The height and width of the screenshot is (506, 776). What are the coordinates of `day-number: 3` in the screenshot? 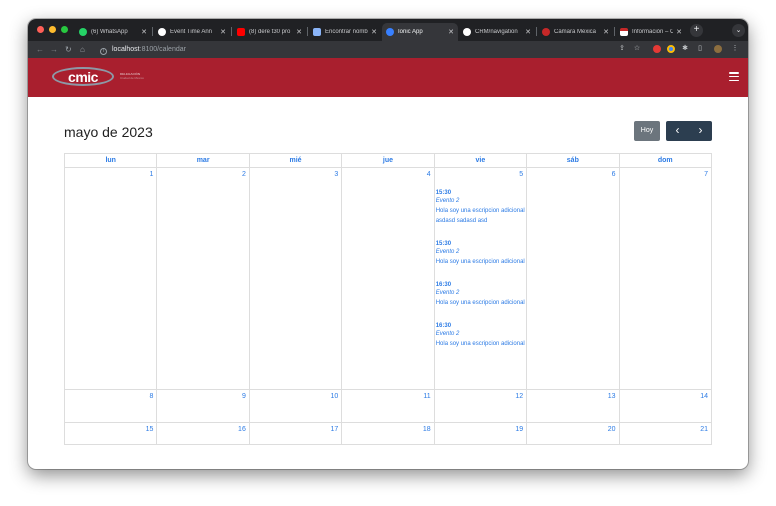 It's located at (295, 174).